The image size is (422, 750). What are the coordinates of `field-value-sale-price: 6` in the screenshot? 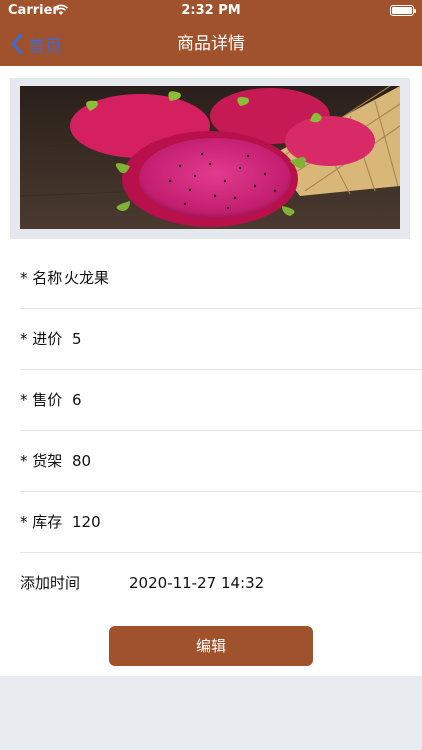 It's located at (77, 400).